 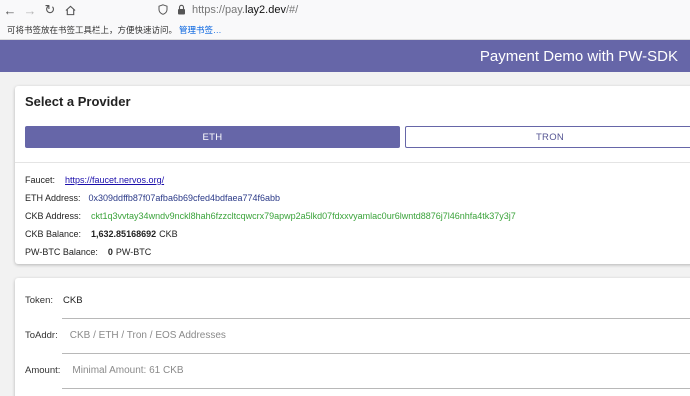 I want to click on url-text: https://pay.lay2.dev/#/, so click(x=245, y=10).